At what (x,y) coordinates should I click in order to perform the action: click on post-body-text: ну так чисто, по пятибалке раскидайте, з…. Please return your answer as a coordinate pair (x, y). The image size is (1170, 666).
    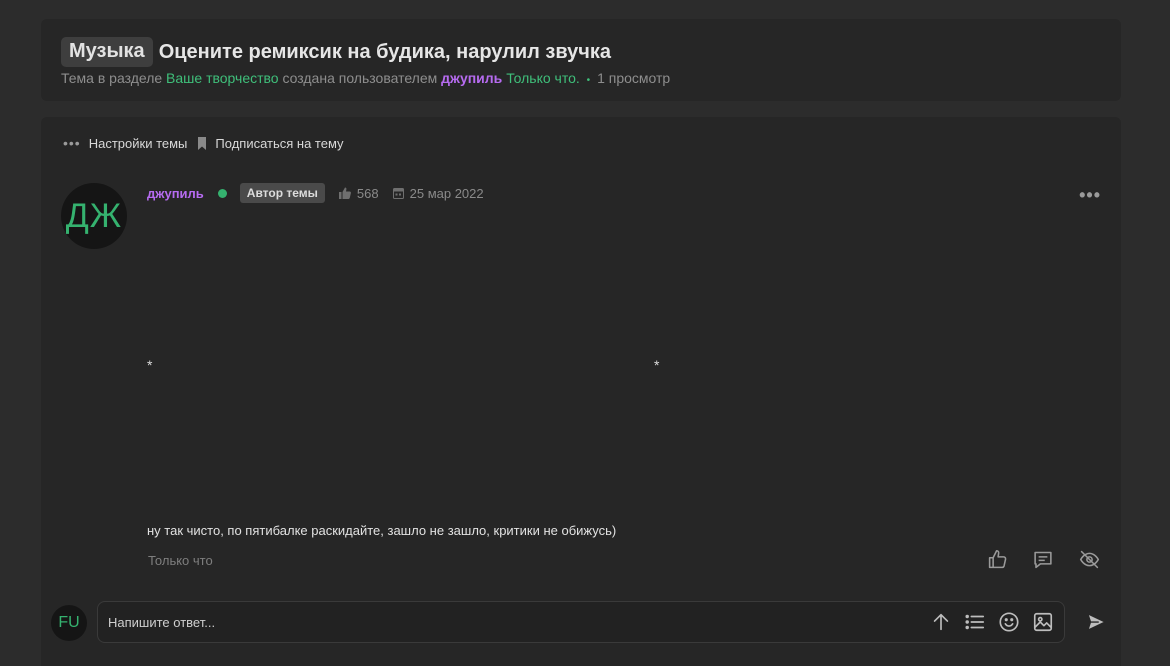
    Looking at the image, I should click on (382, 530).